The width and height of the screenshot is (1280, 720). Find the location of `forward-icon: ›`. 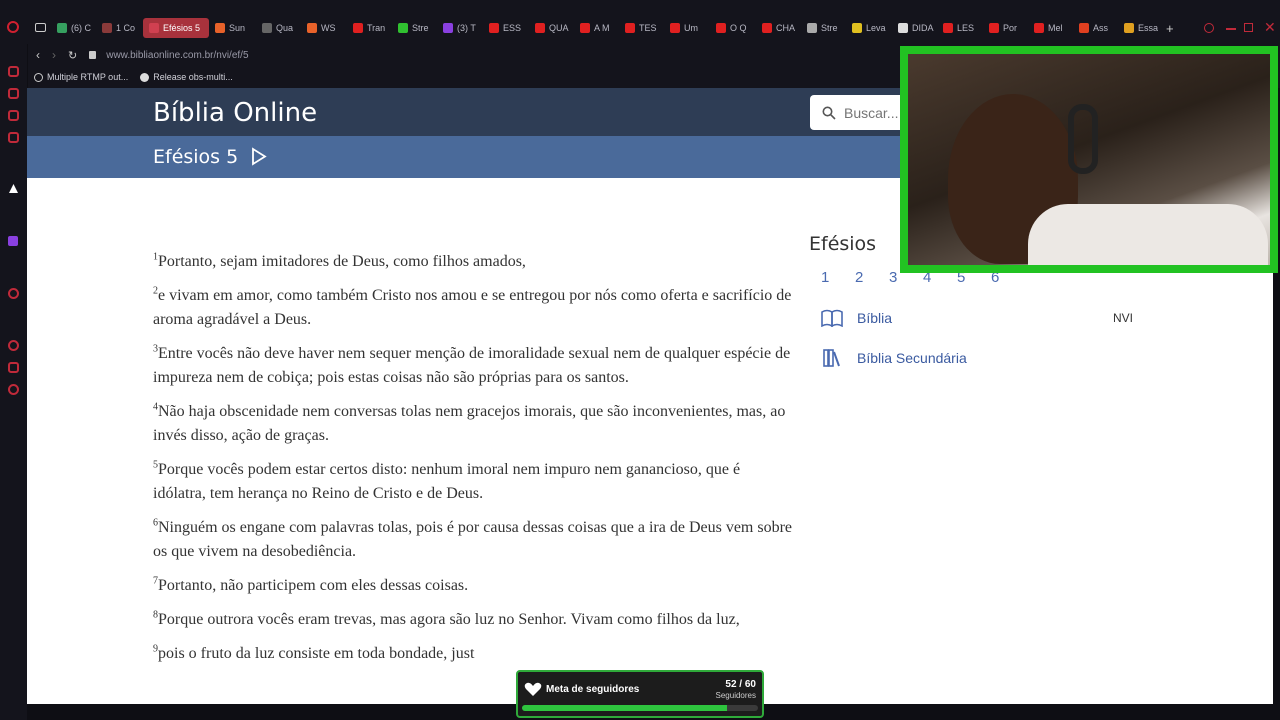

forward-icon: › is located at coordinates (54, 55).